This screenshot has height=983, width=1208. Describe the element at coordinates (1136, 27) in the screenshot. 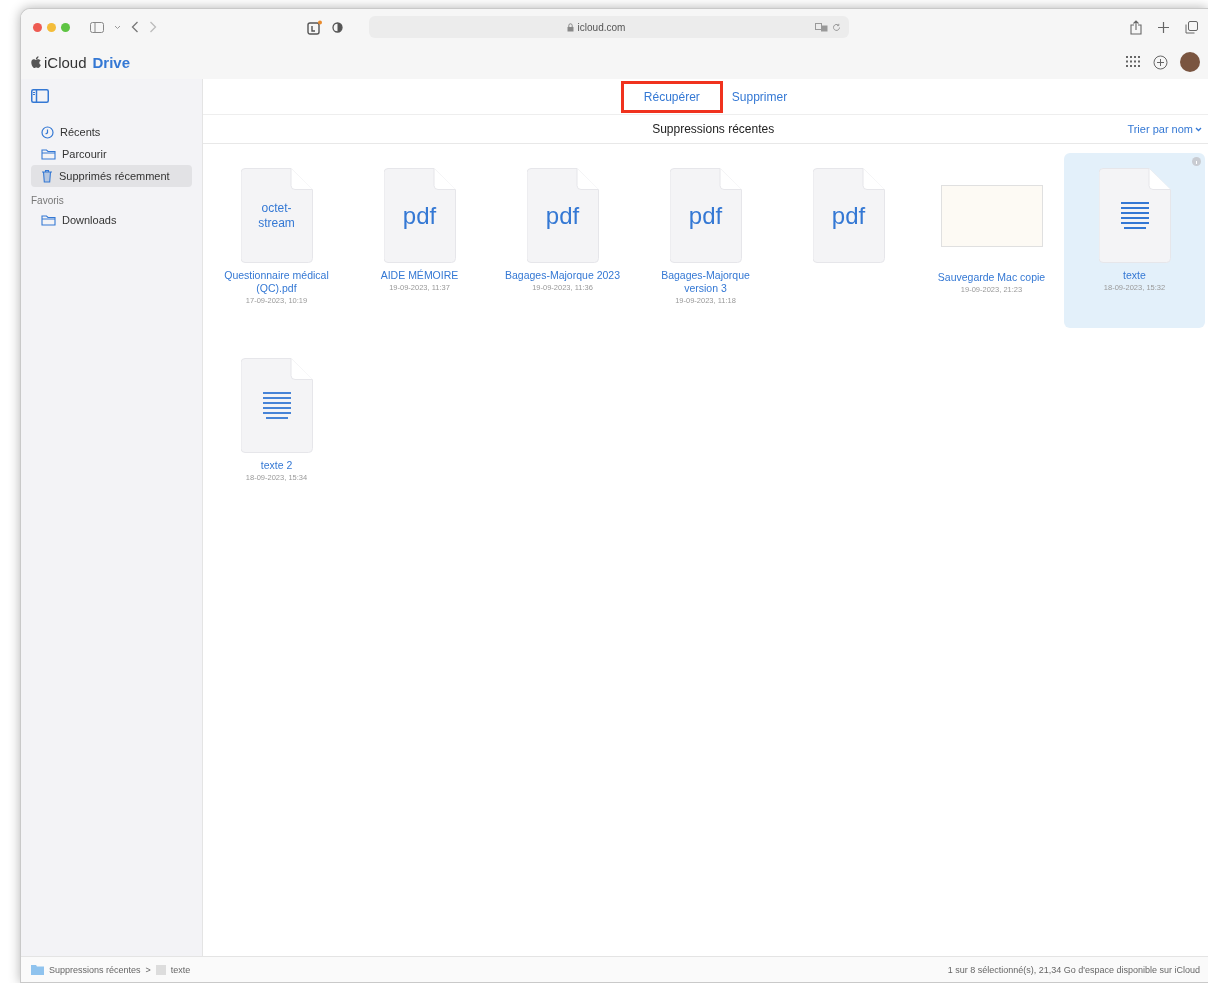

I see `share-icon` at that location.